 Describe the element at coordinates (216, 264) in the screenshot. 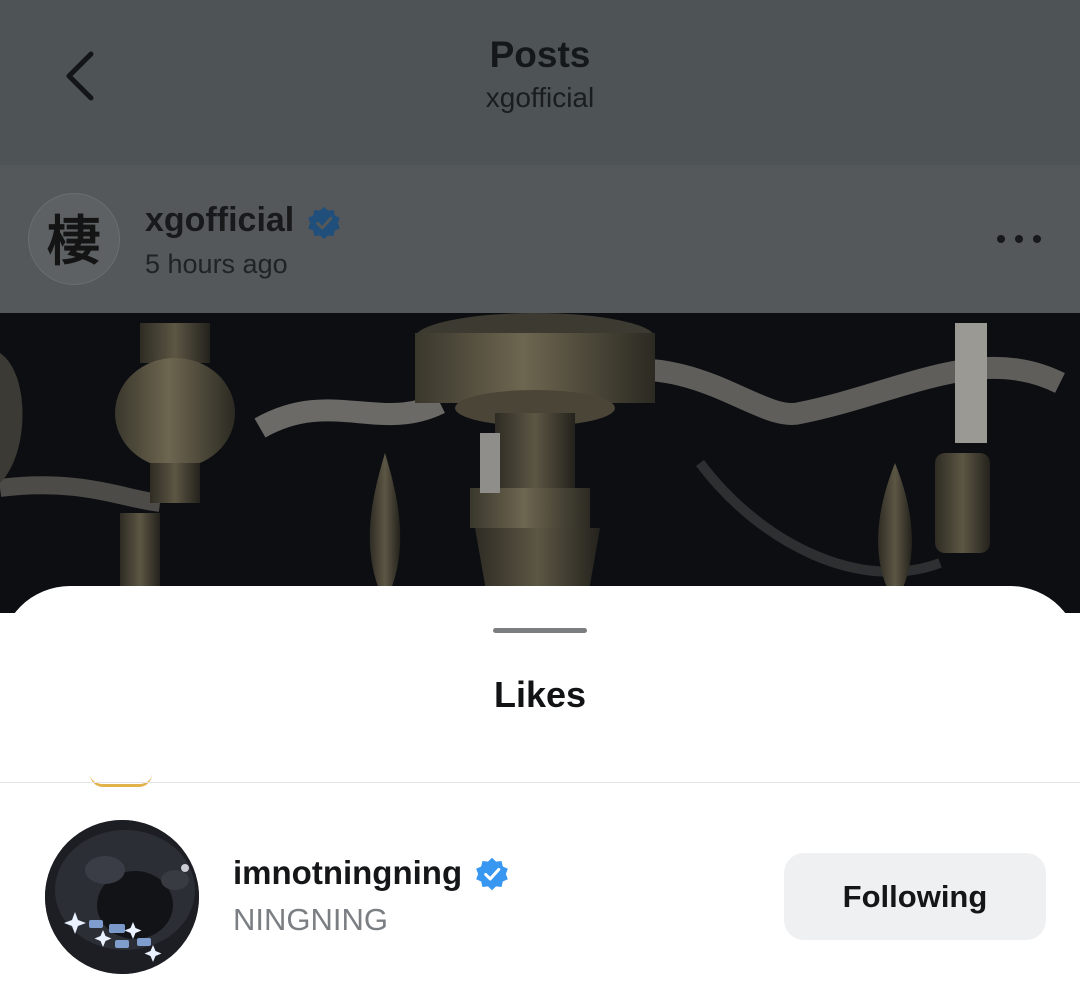

I see `post-timestamp: 5 hours ago` at that location.